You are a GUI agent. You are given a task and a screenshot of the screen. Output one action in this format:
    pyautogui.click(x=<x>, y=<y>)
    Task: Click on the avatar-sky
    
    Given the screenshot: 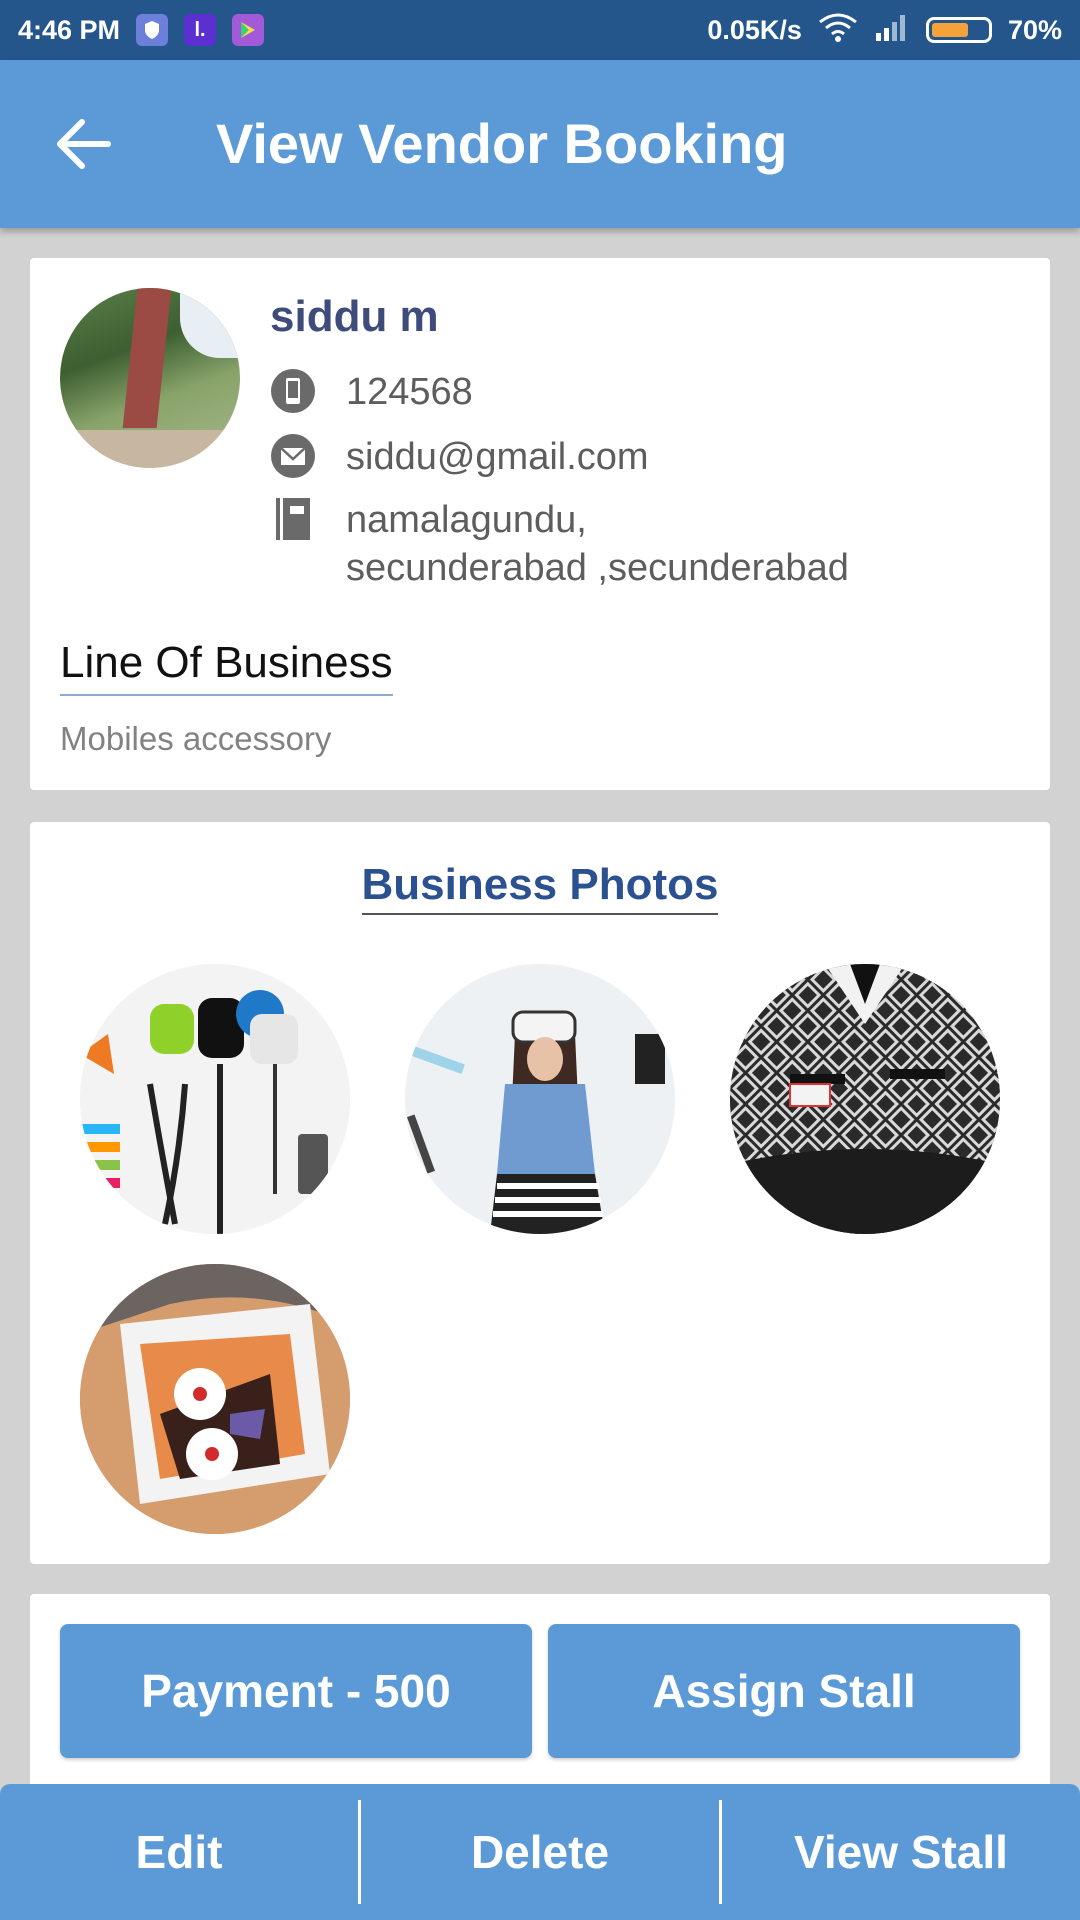 What is the action you would take?
    pyautogui.click(x=210, y=323)
    